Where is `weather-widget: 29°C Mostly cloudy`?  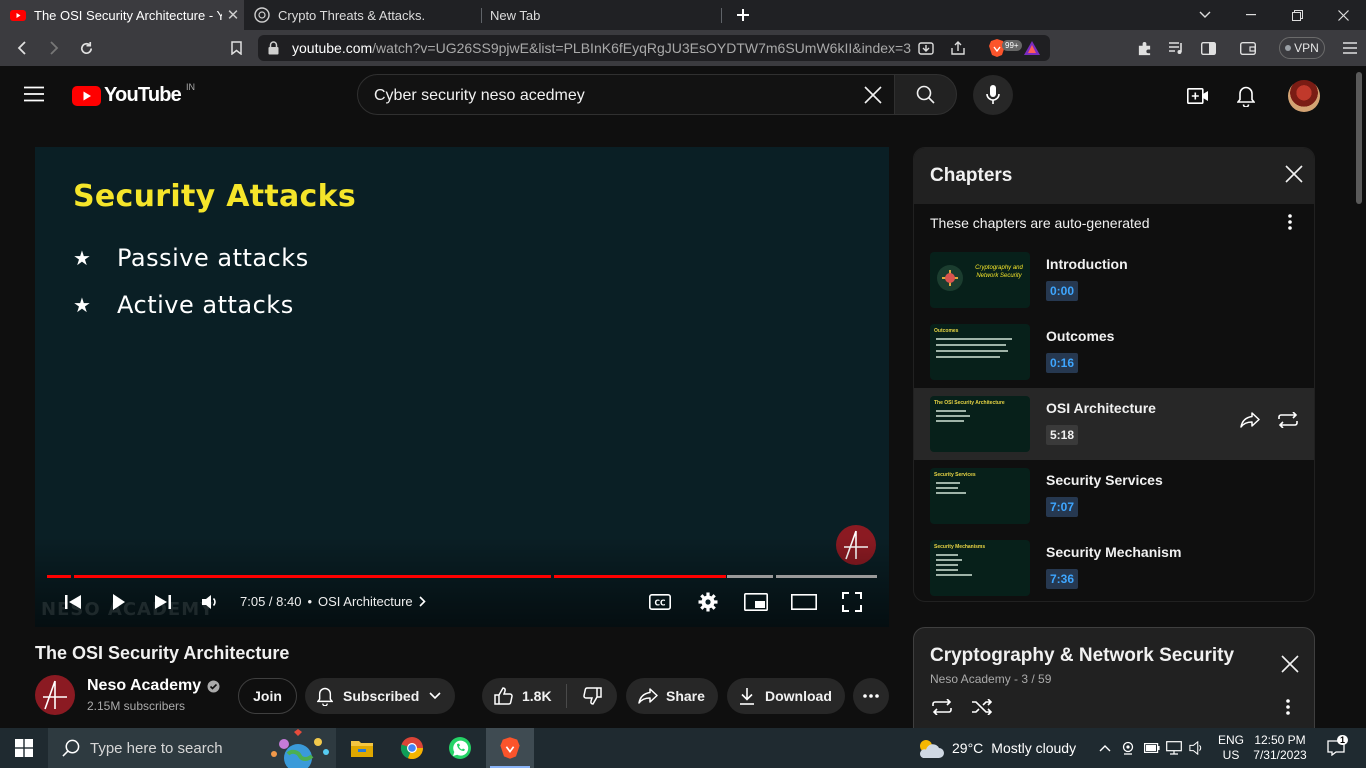 weather-widget: 29°C Mostly cloudy is located at coordinates (996, 748).